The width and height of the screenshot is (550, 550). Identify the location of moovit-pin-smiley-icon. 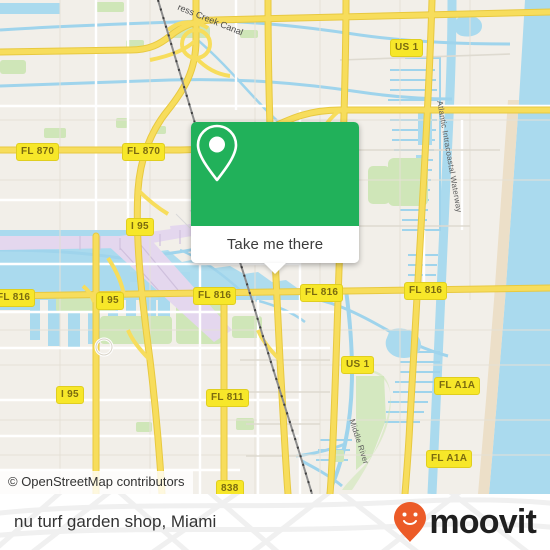
(410, 522).